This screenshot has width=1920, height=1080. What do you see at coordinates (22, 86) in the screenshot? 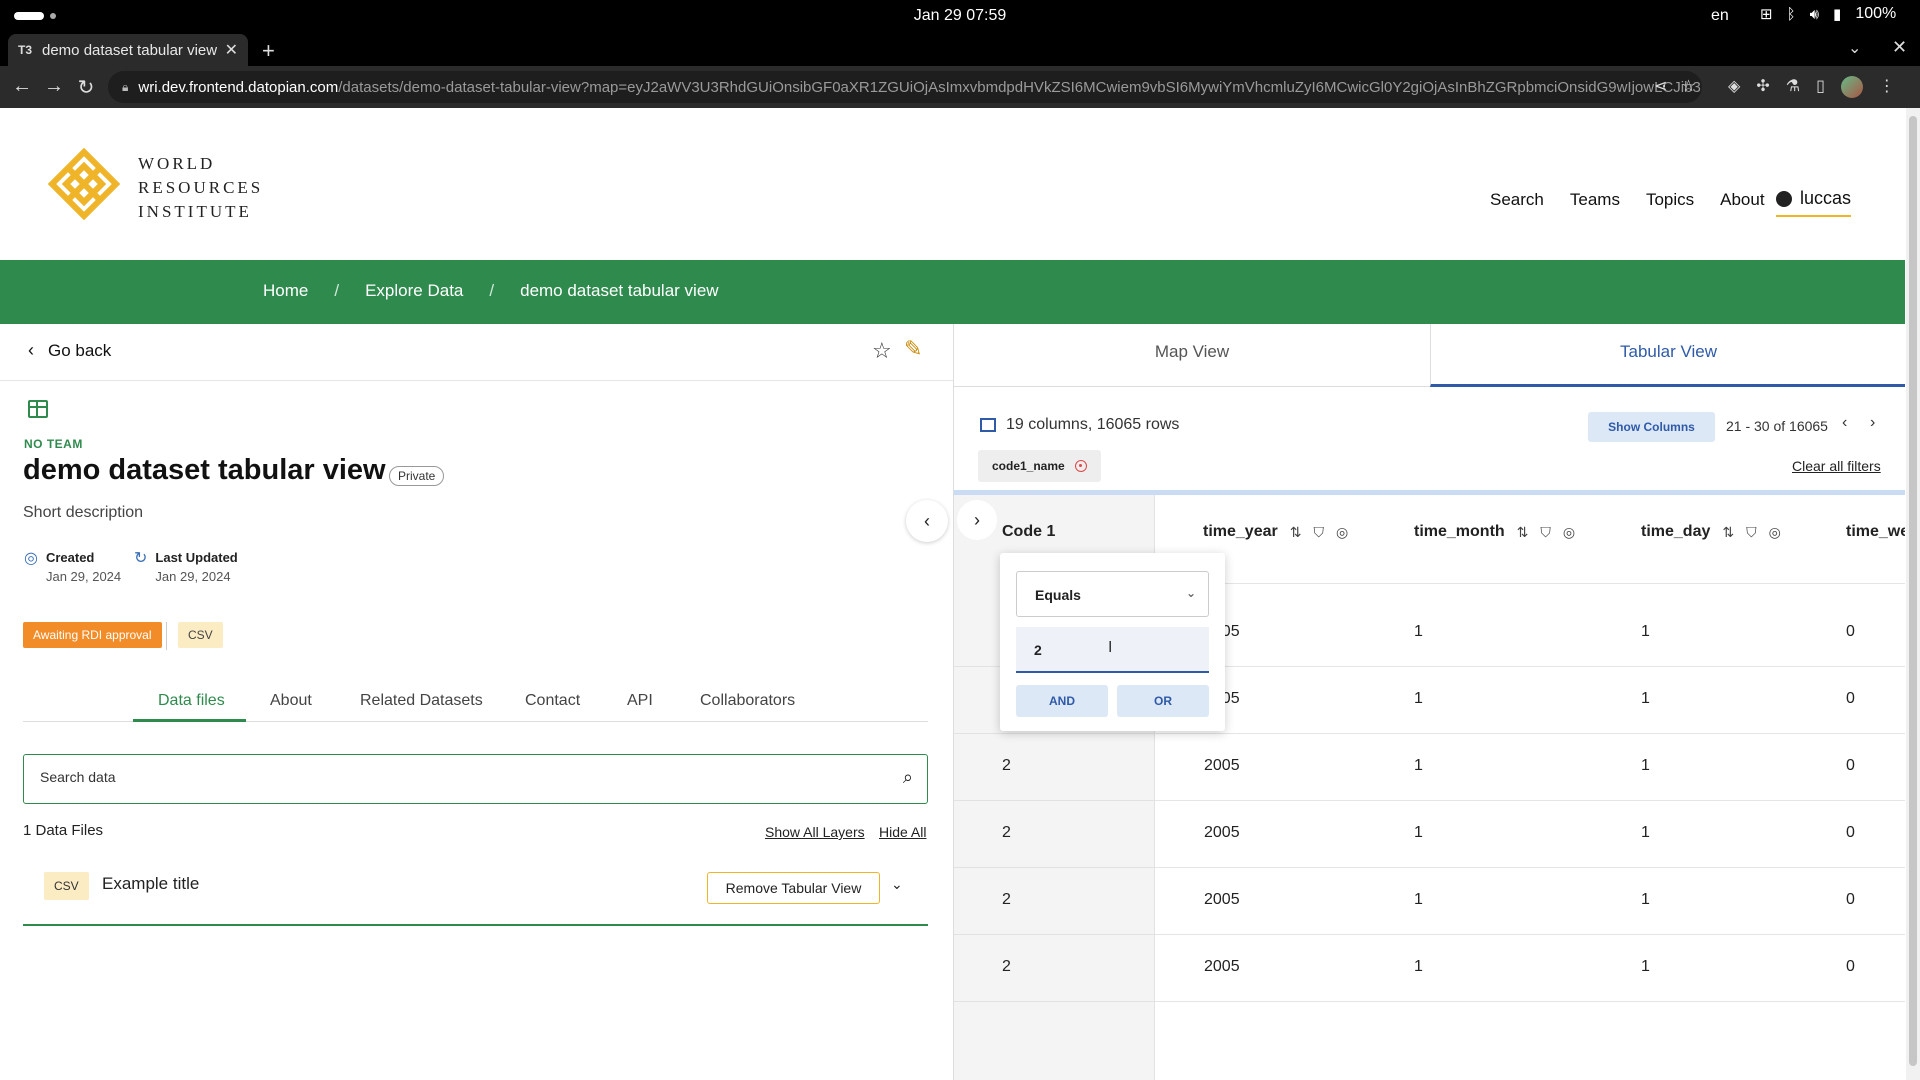
I see `back-icon: ←` at bounding box center [22, 86].